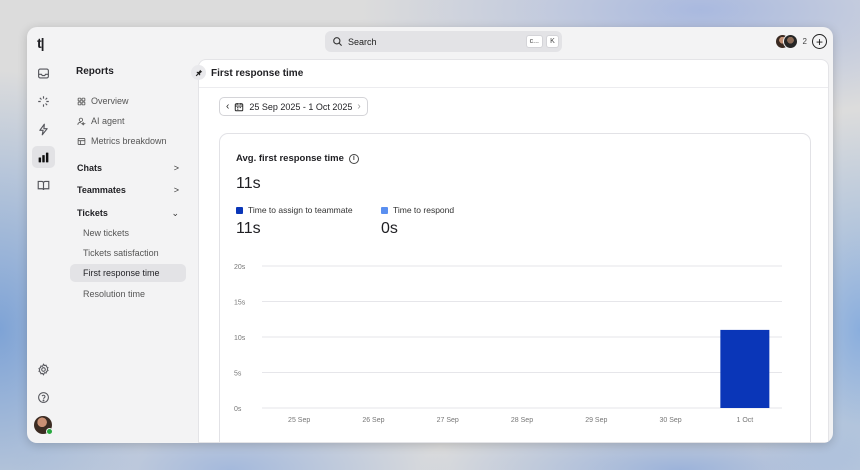 This screenshot has height=470, width=860. What do you see at coordinates (128, 121) in the screenshot?
I see `nav-item-ai-agent: AI agent` at bounding box center [128, 121].